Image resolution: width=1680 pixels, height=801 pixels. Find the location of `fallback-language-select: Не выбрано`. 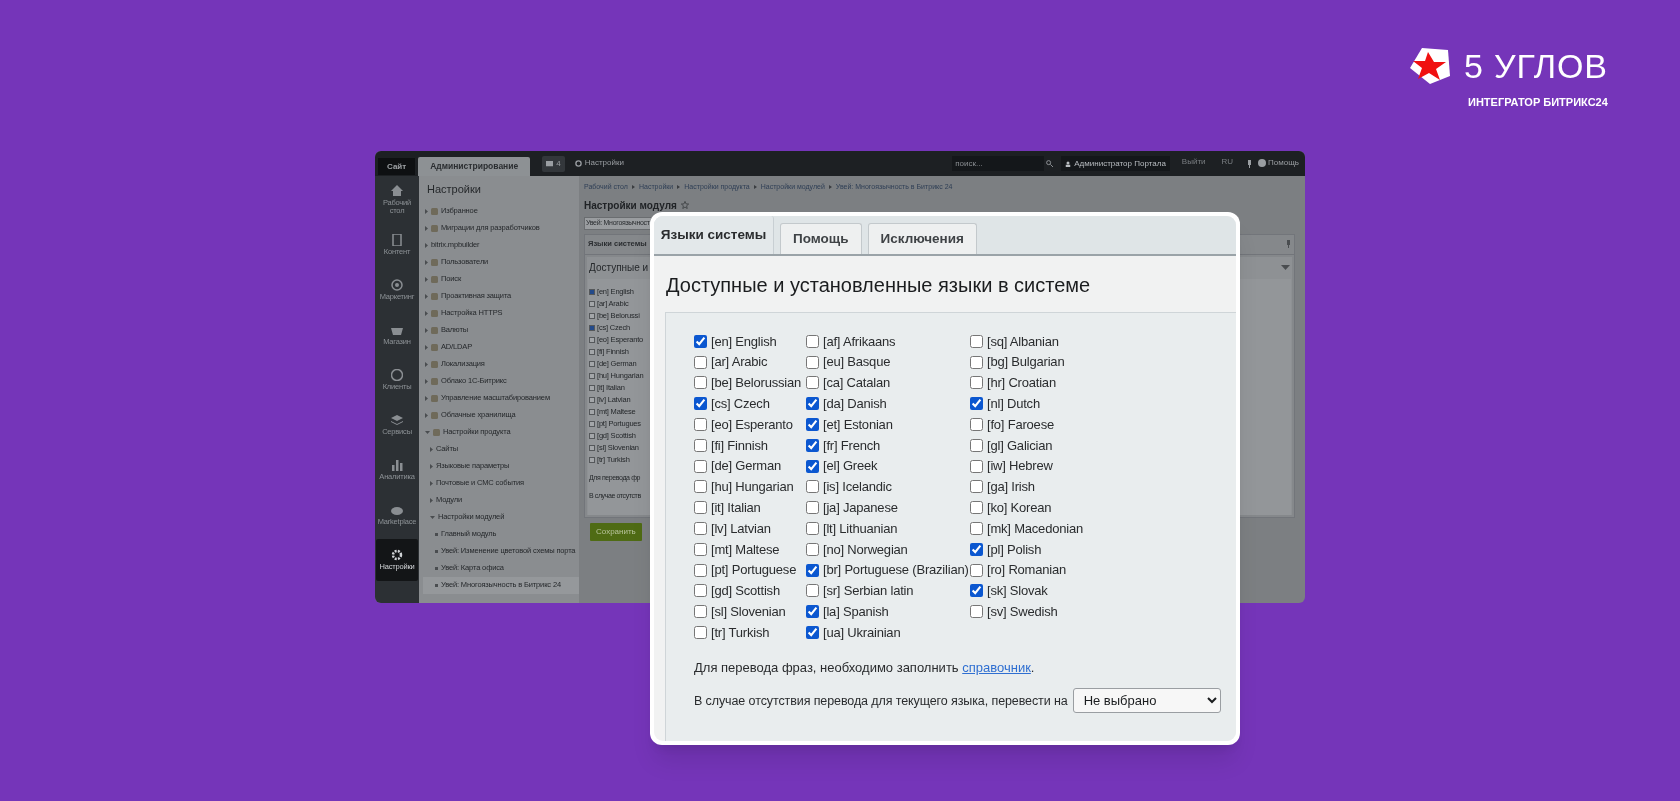

fallback-language-select: Не выбрано is located at coordinates (1146, 701).